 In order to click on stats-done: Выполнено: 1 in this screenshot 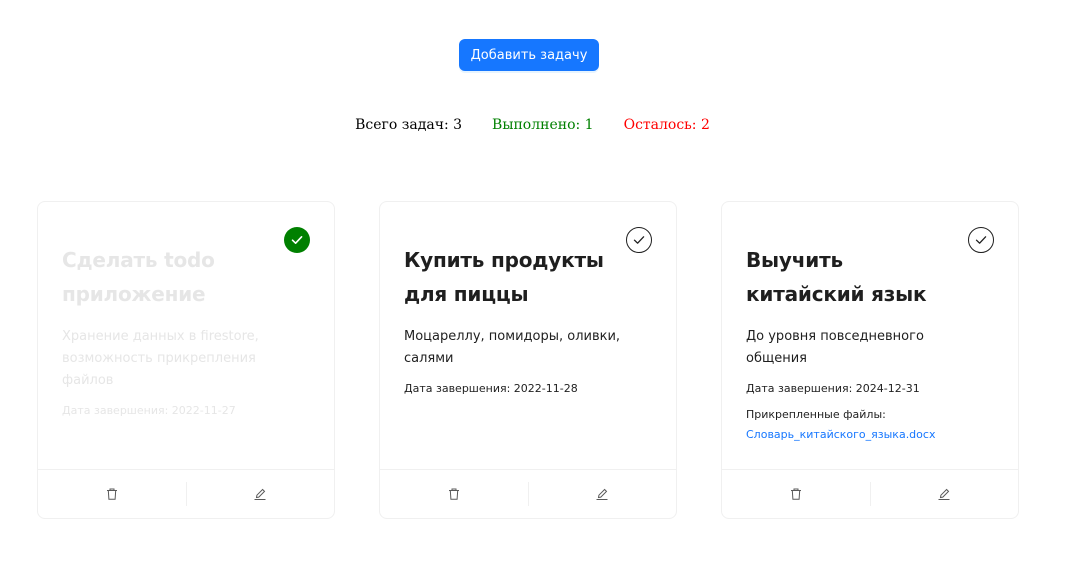, I will do `click(543, 125)`.